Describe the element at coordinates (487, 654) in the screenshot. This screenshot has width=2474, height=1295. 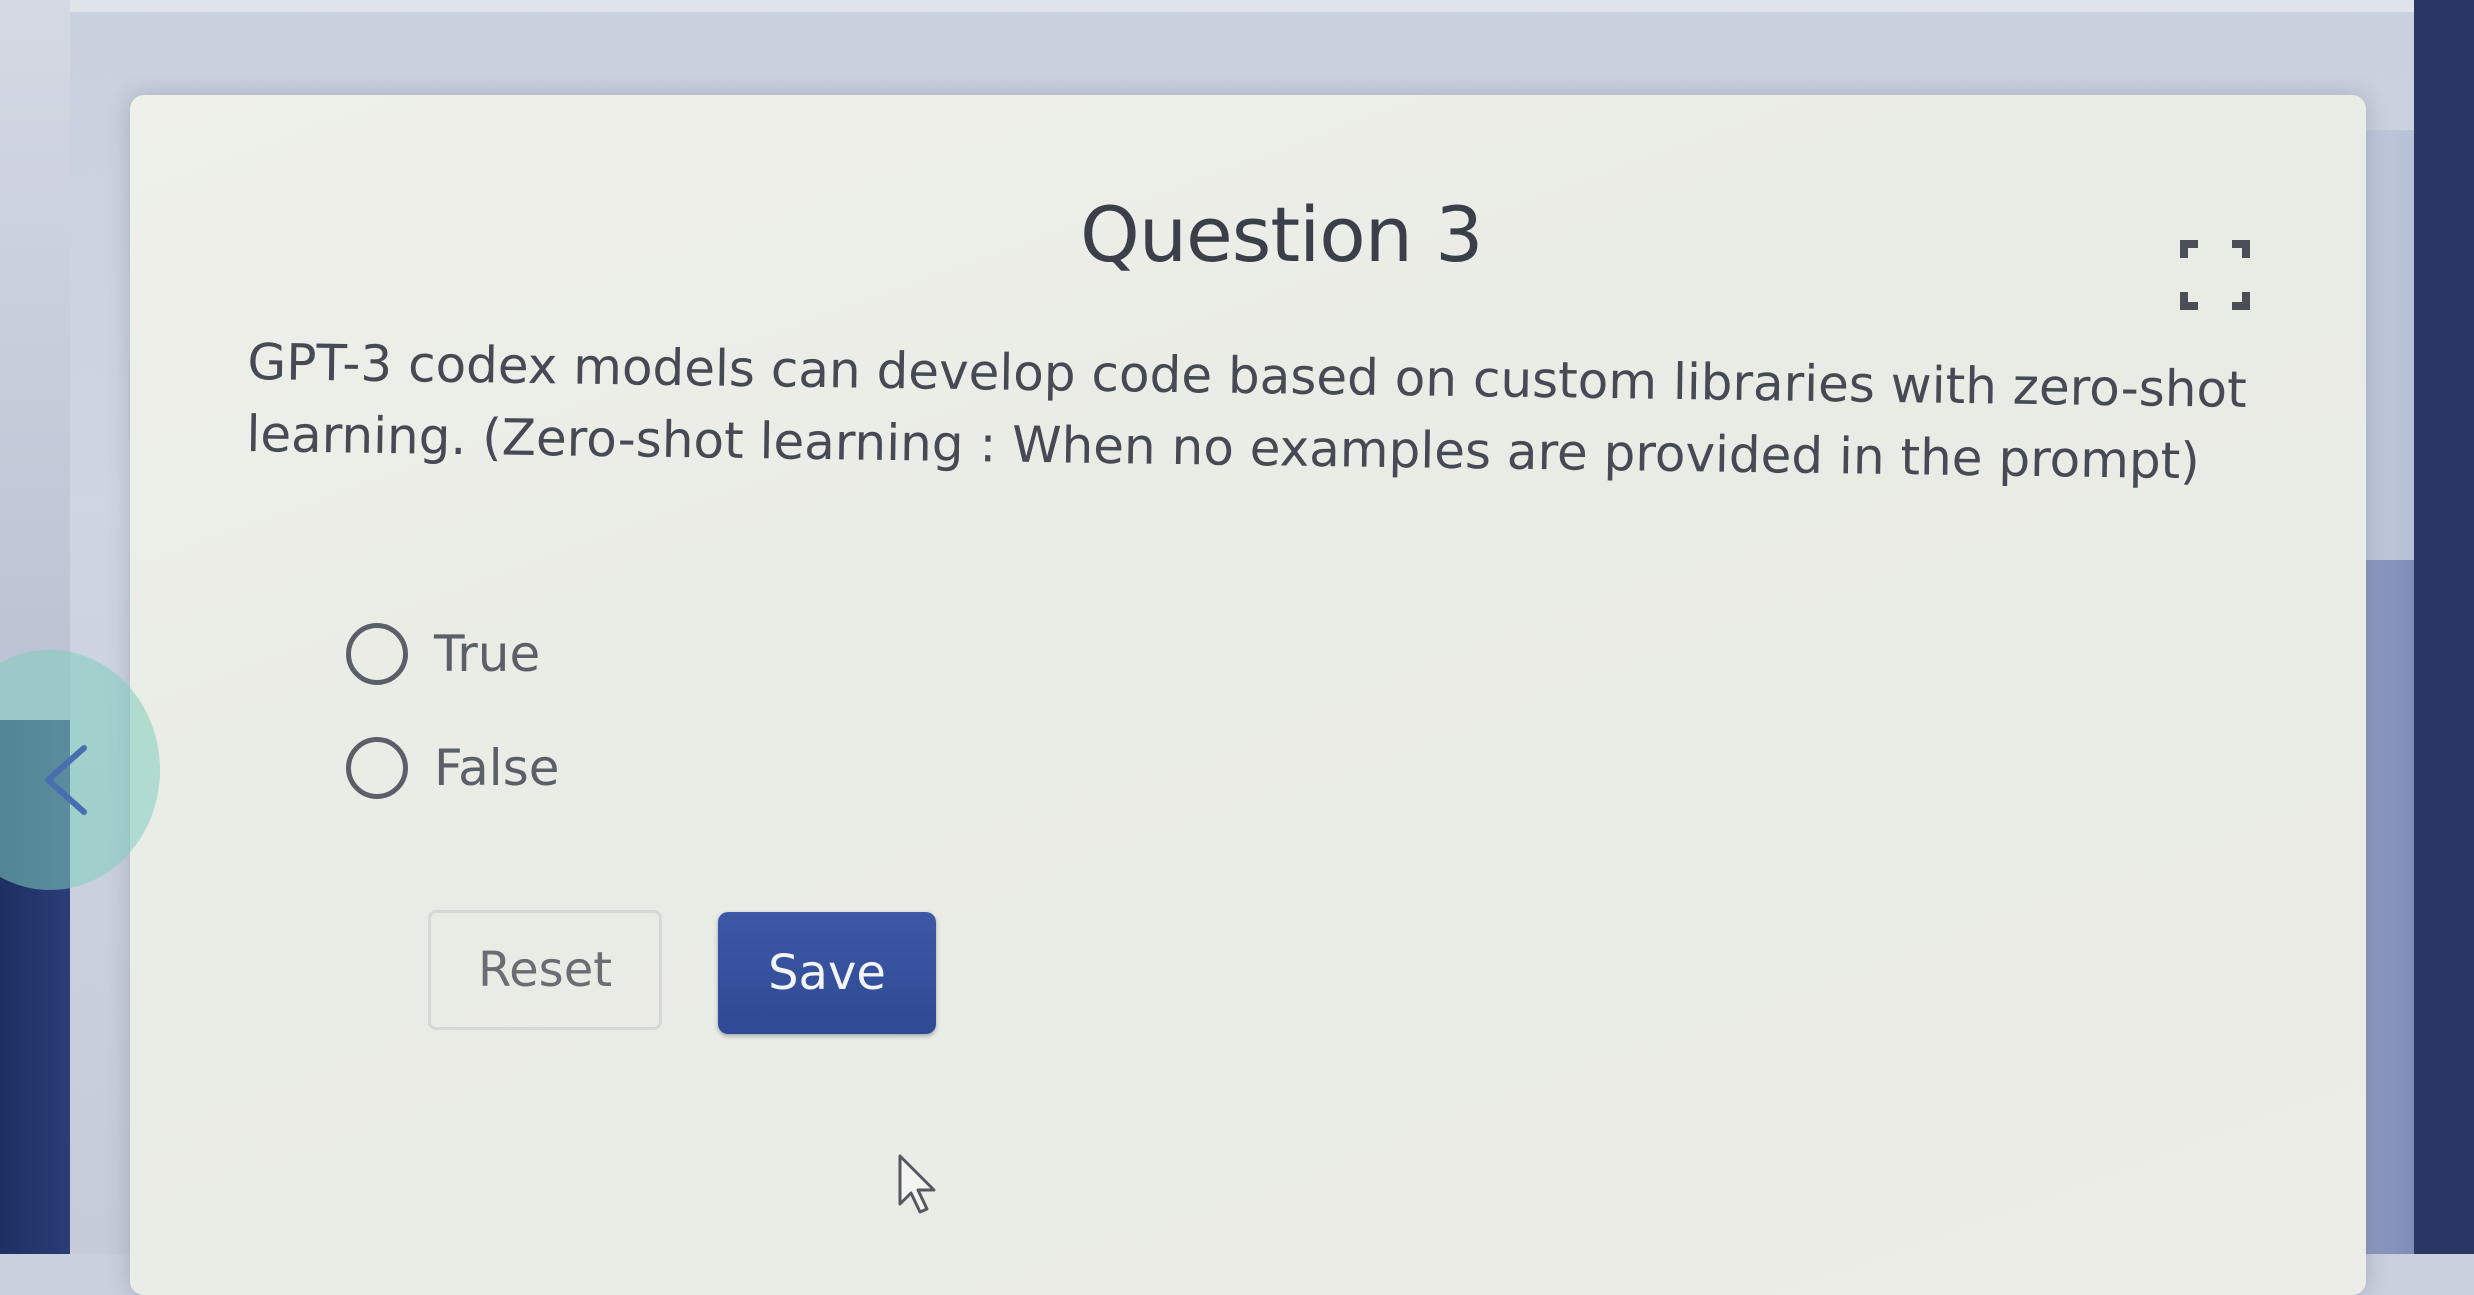
I see `option-true-label: True` at that location.